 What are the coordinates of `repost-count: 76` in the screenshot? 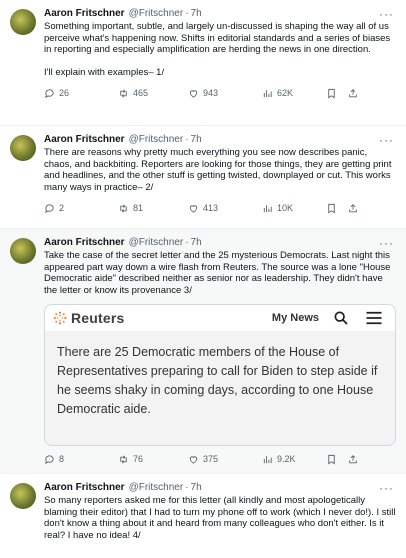 It's located at (138, 459).